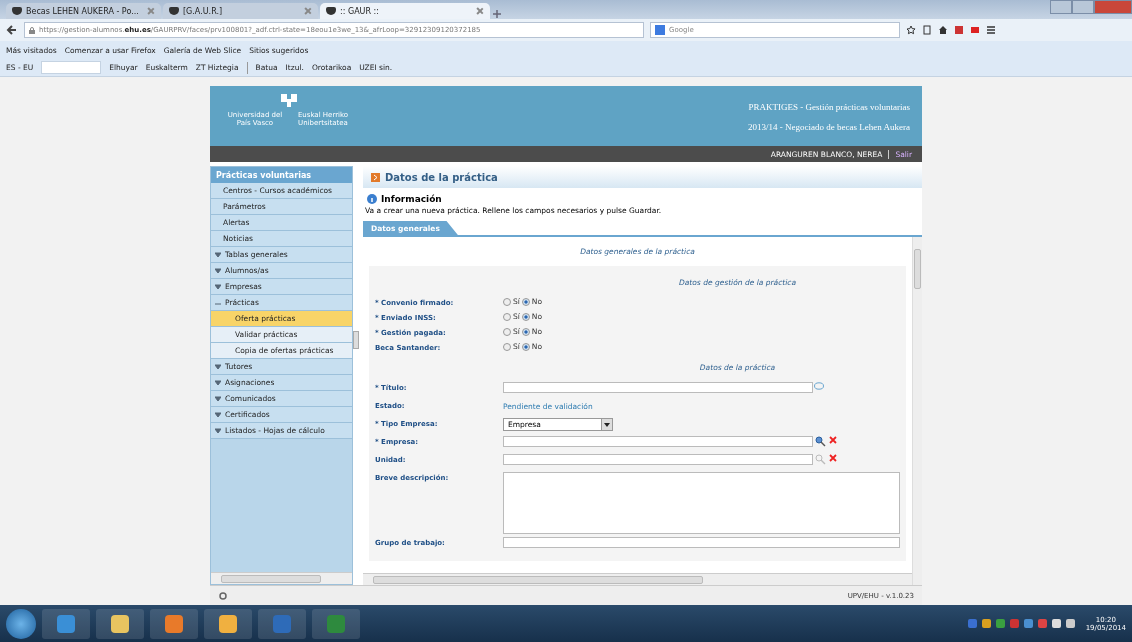  Describe the element at coordinates (240, 11) in the screenshot. I see `browser-tab: [G.A.U.R.]` at that location.